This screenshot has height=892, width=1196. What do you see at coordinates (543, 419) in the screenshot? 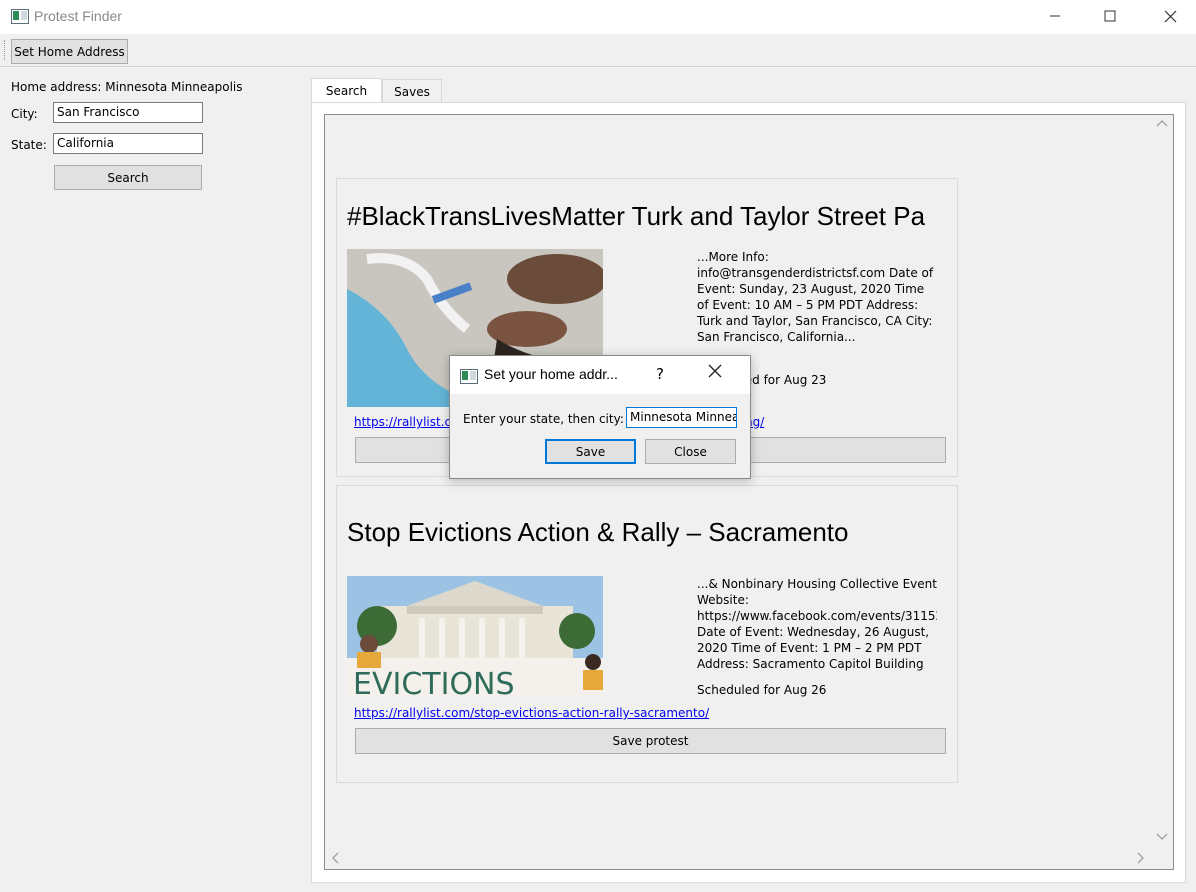
I see `dialog-prompt: Enter your state, then city:` at bounding box center [543, 419].